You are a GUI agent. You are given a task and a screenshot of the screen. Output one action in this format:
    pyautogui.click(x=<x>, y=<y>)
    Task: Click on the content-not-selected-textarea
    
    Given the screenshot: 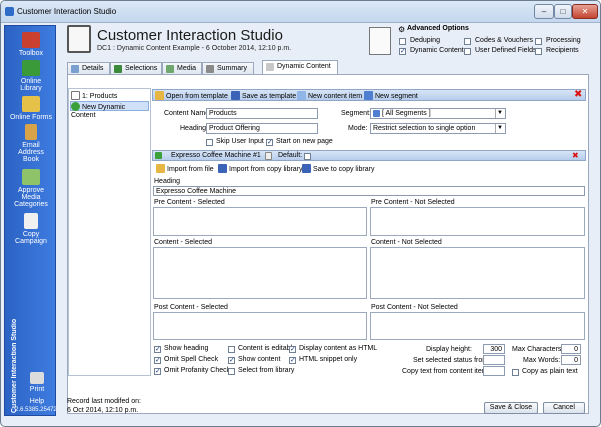 What is the action you would take?
    pyautogui.click(x=477, y=273)
    